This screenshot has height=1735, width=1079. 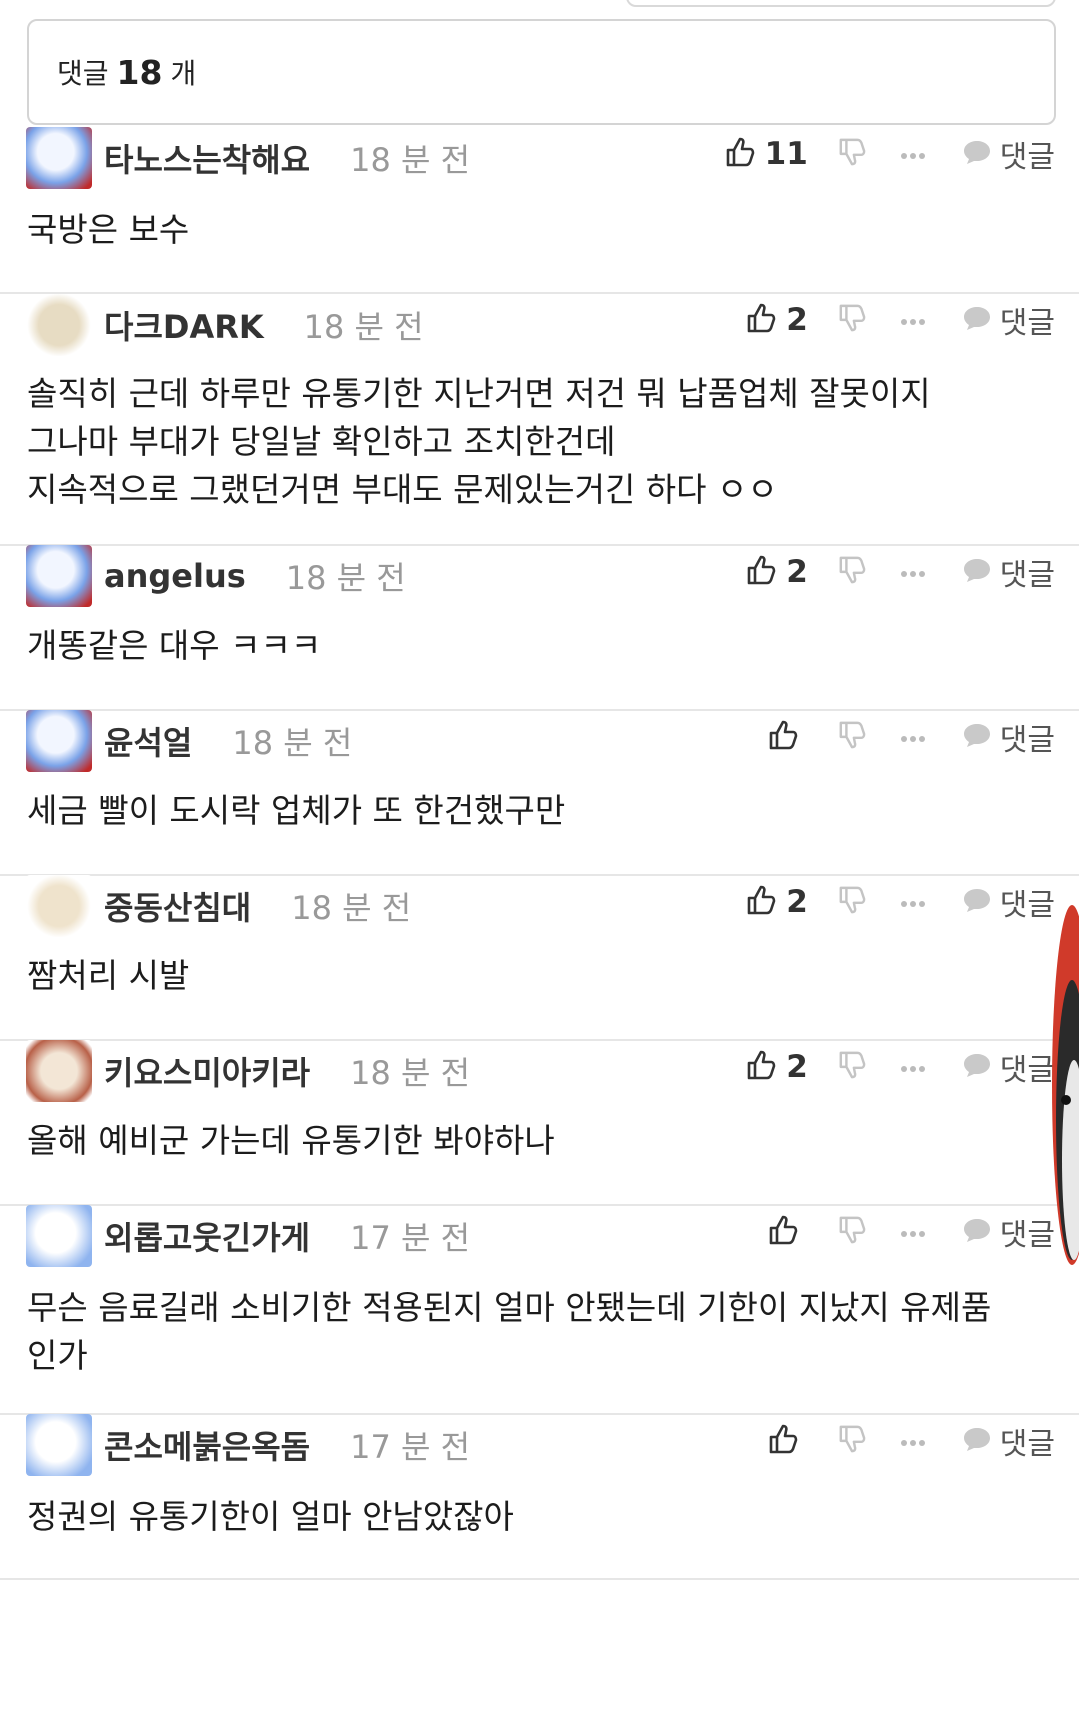 I want to click on comment-item: 윤석얼 18 분 전 댓글 세금 빨이 도시락 업체가 또 한건했구만, so click(x=539, y=793).